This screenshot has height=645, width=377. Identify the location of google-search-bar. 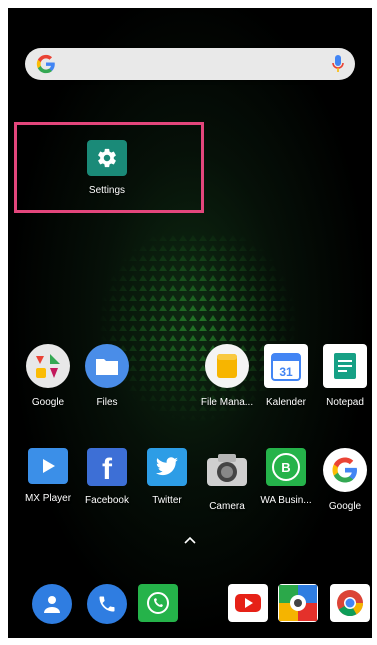
(190, 64).